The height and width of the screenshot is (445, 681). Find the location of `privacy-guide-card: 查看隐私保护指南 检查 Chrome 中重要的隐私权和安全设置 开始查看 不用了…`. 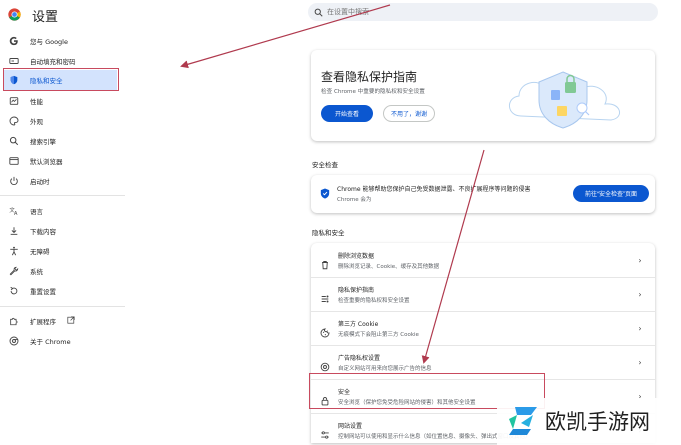

privacy-guide-card: 查看隐私保护指南 检查 Chrome 中重要的隐私权和安全设置 开始查看 不用了… is located at coordinates (483, 95).